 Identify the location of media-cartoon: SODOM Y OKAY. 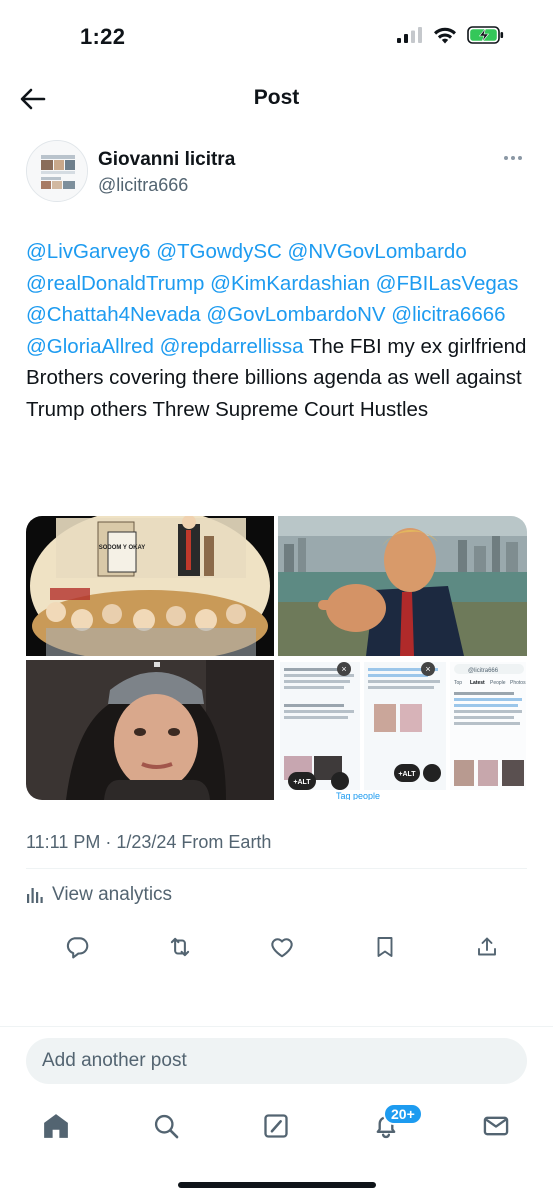
(150, 586).